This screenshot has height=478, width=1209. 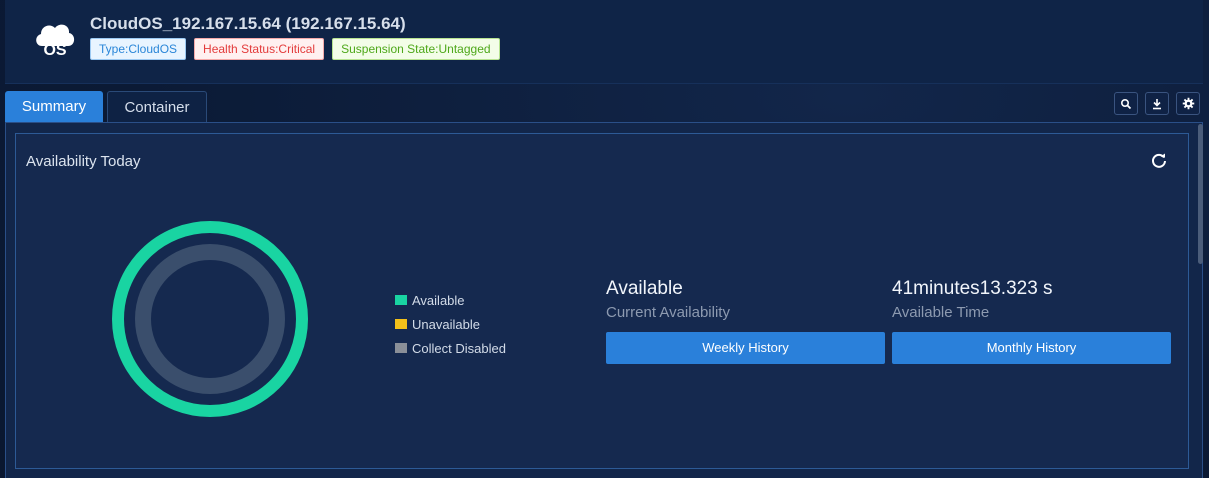 What do you see at coordinates (972, 299) in the screenshot?
I see `available-time-stat: 41minutes13.323 s Available Time` at bounding box center [972, 299].